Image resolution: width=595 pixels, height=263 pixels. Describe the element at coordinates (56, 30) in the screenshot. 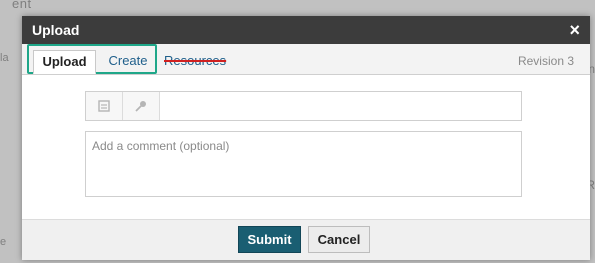

I see `dialog-title: Upload` at that location.